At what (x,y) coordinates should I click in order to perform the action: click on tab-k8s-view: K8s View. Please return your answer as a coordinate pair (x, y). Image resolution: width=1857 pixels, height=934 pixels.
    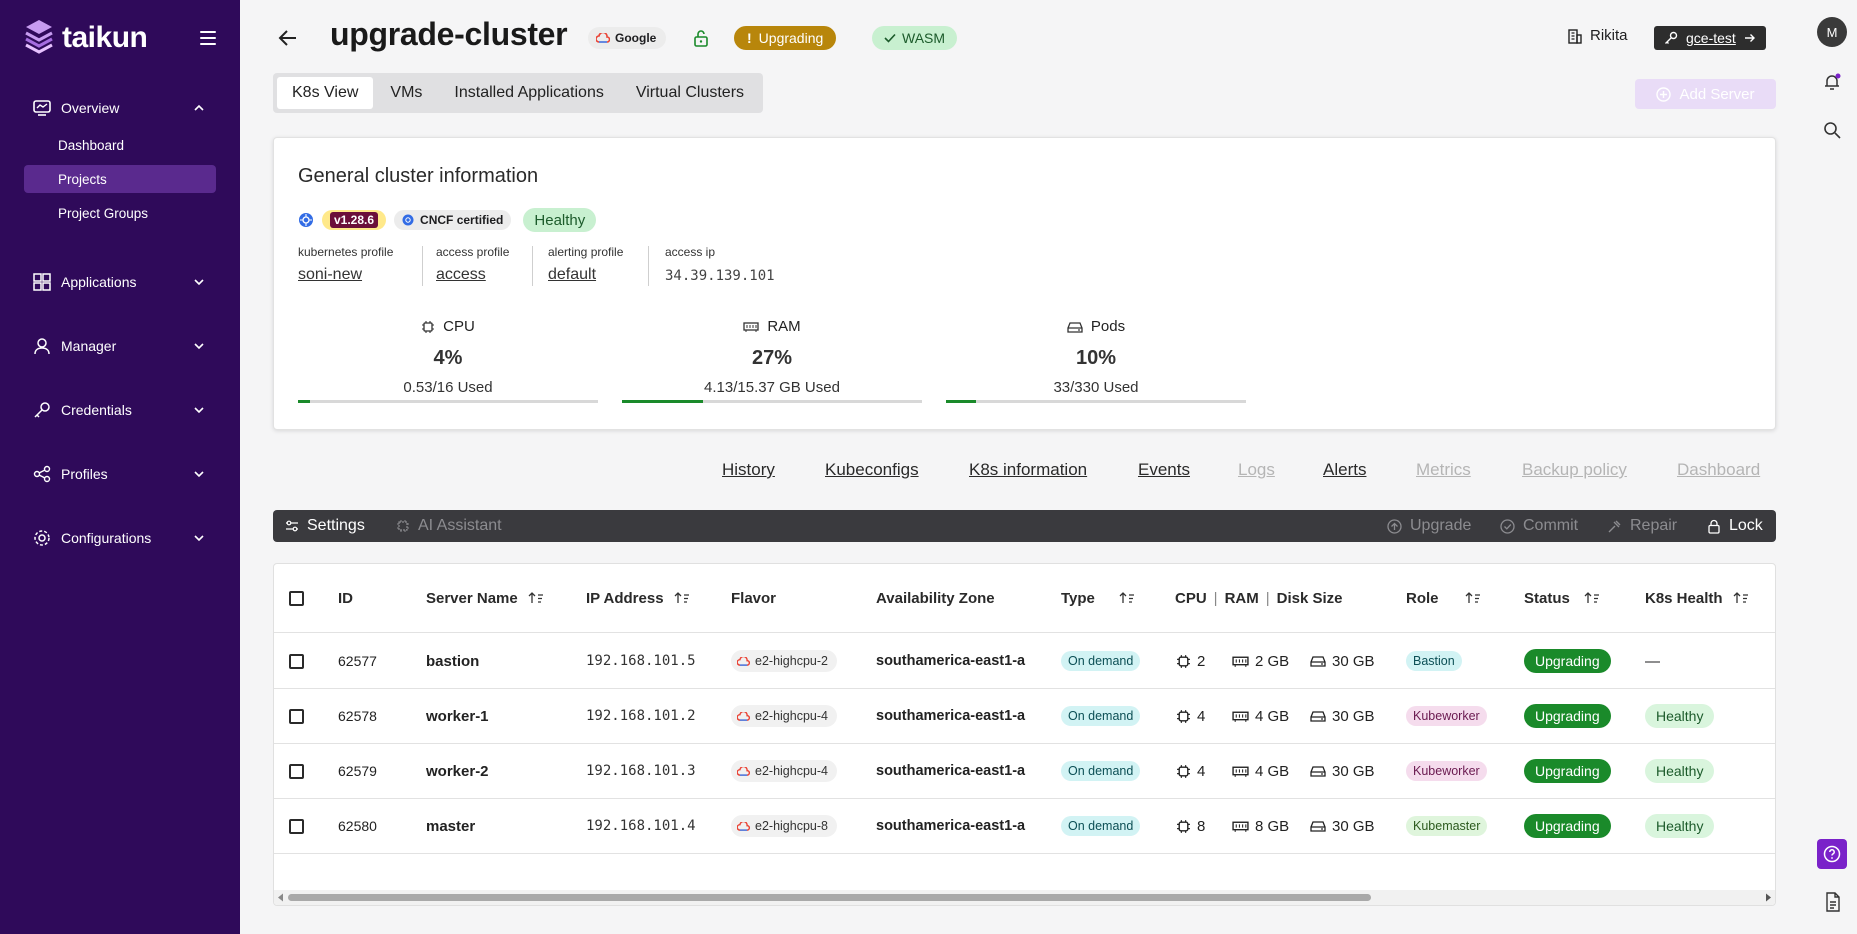
    Looking at the image, I should click on (325, 93).